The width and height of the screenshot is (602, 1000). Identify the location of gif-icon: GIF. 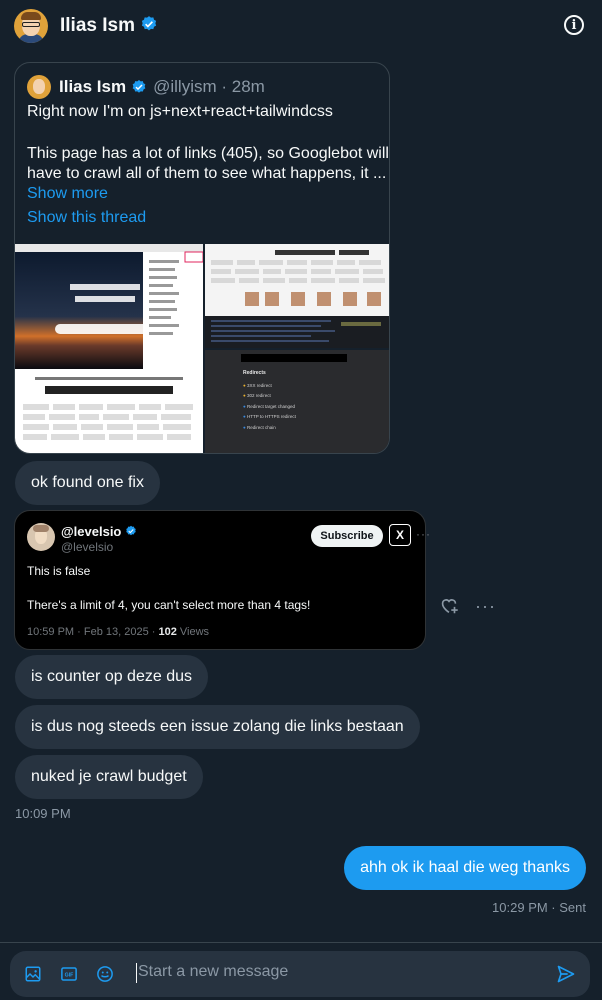
(69, 974).